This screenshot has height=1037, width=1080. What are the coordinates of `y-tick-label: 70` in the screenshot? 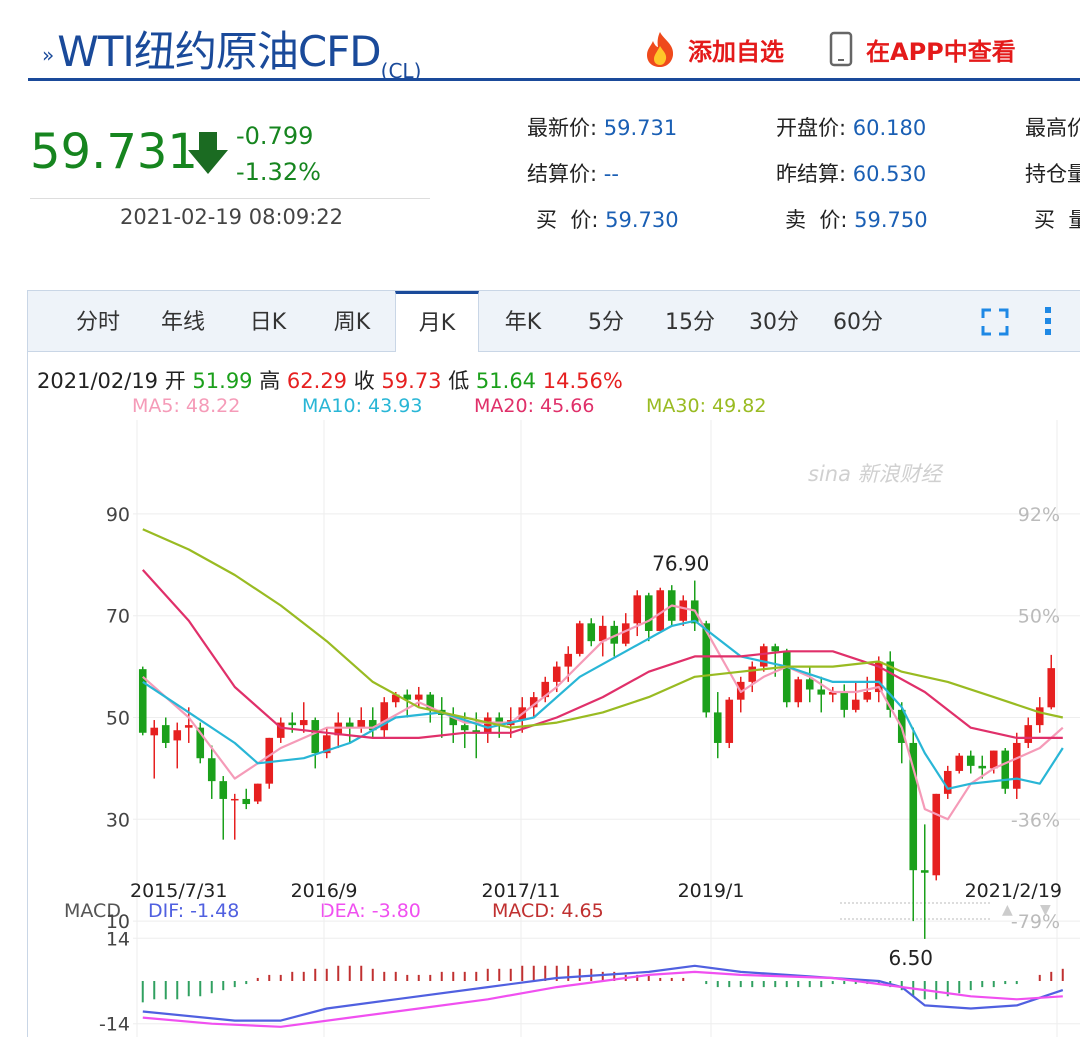 It's located at (118, 617).